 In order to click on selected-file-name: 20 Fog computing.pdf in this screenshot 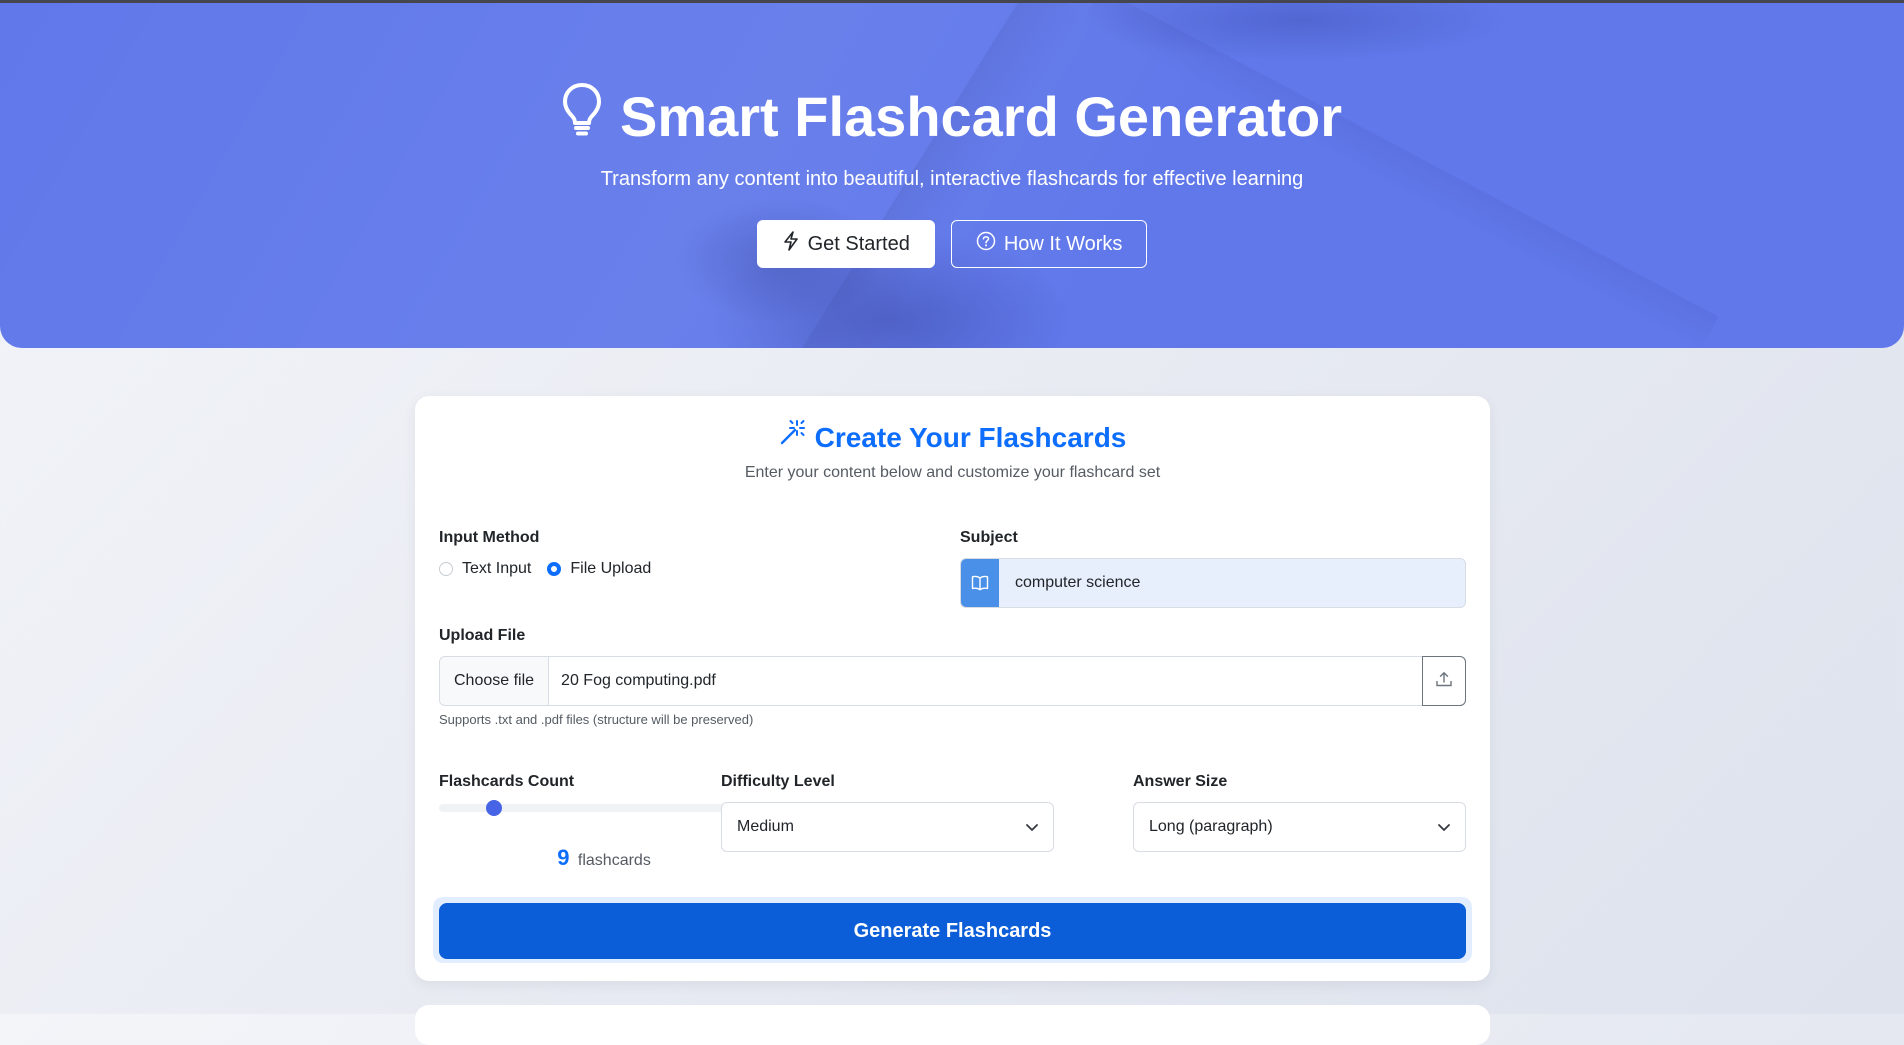, I will do `click(985, 681)`.